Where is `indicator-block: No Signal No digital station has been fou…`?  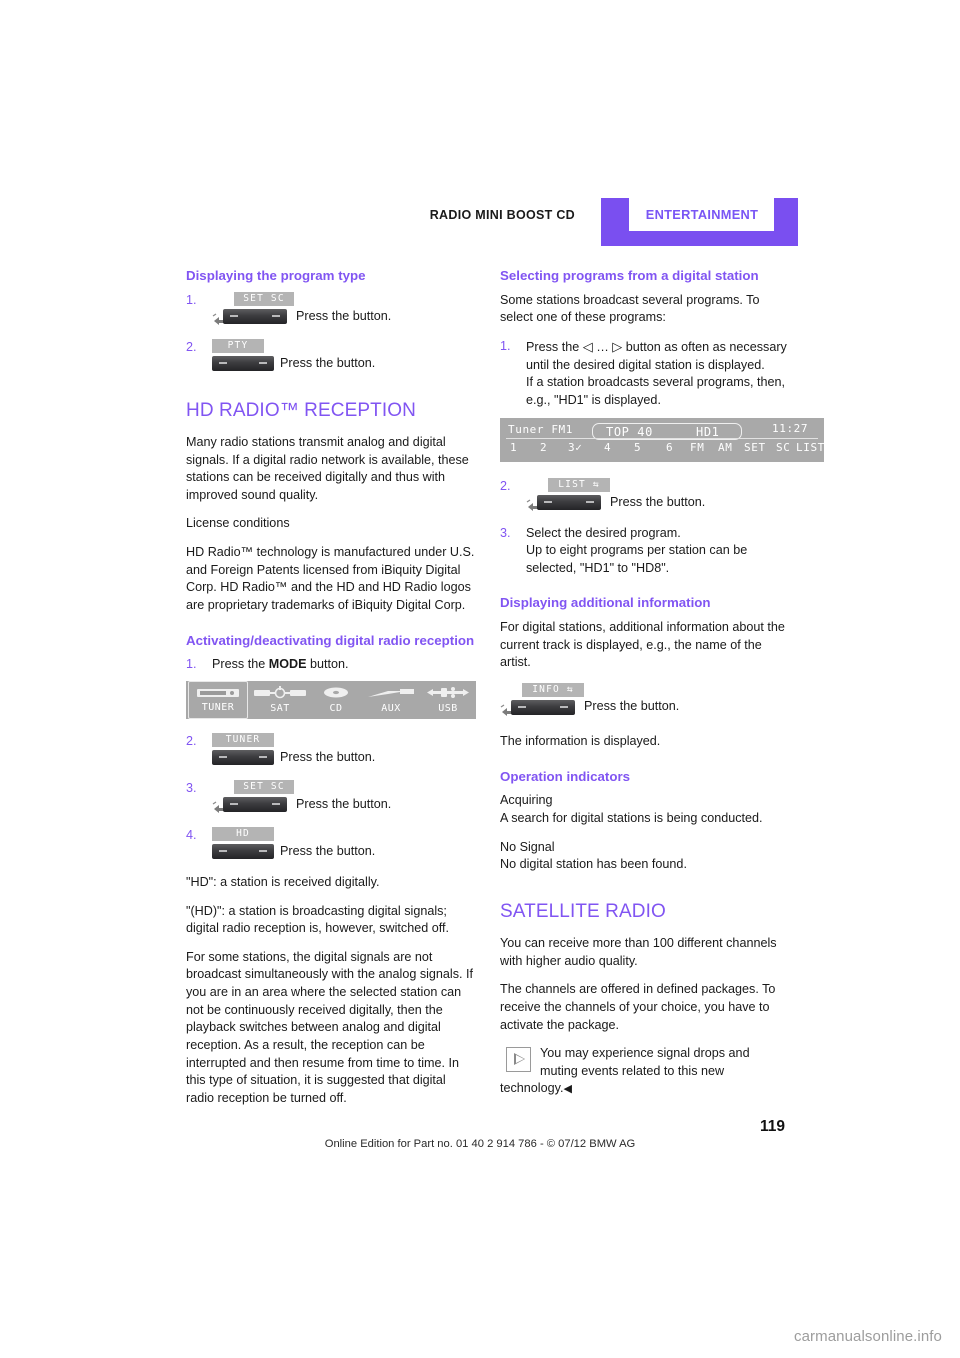
indicator-block: No Signal No digital station has been fou… is located at coordinates (645, 856).